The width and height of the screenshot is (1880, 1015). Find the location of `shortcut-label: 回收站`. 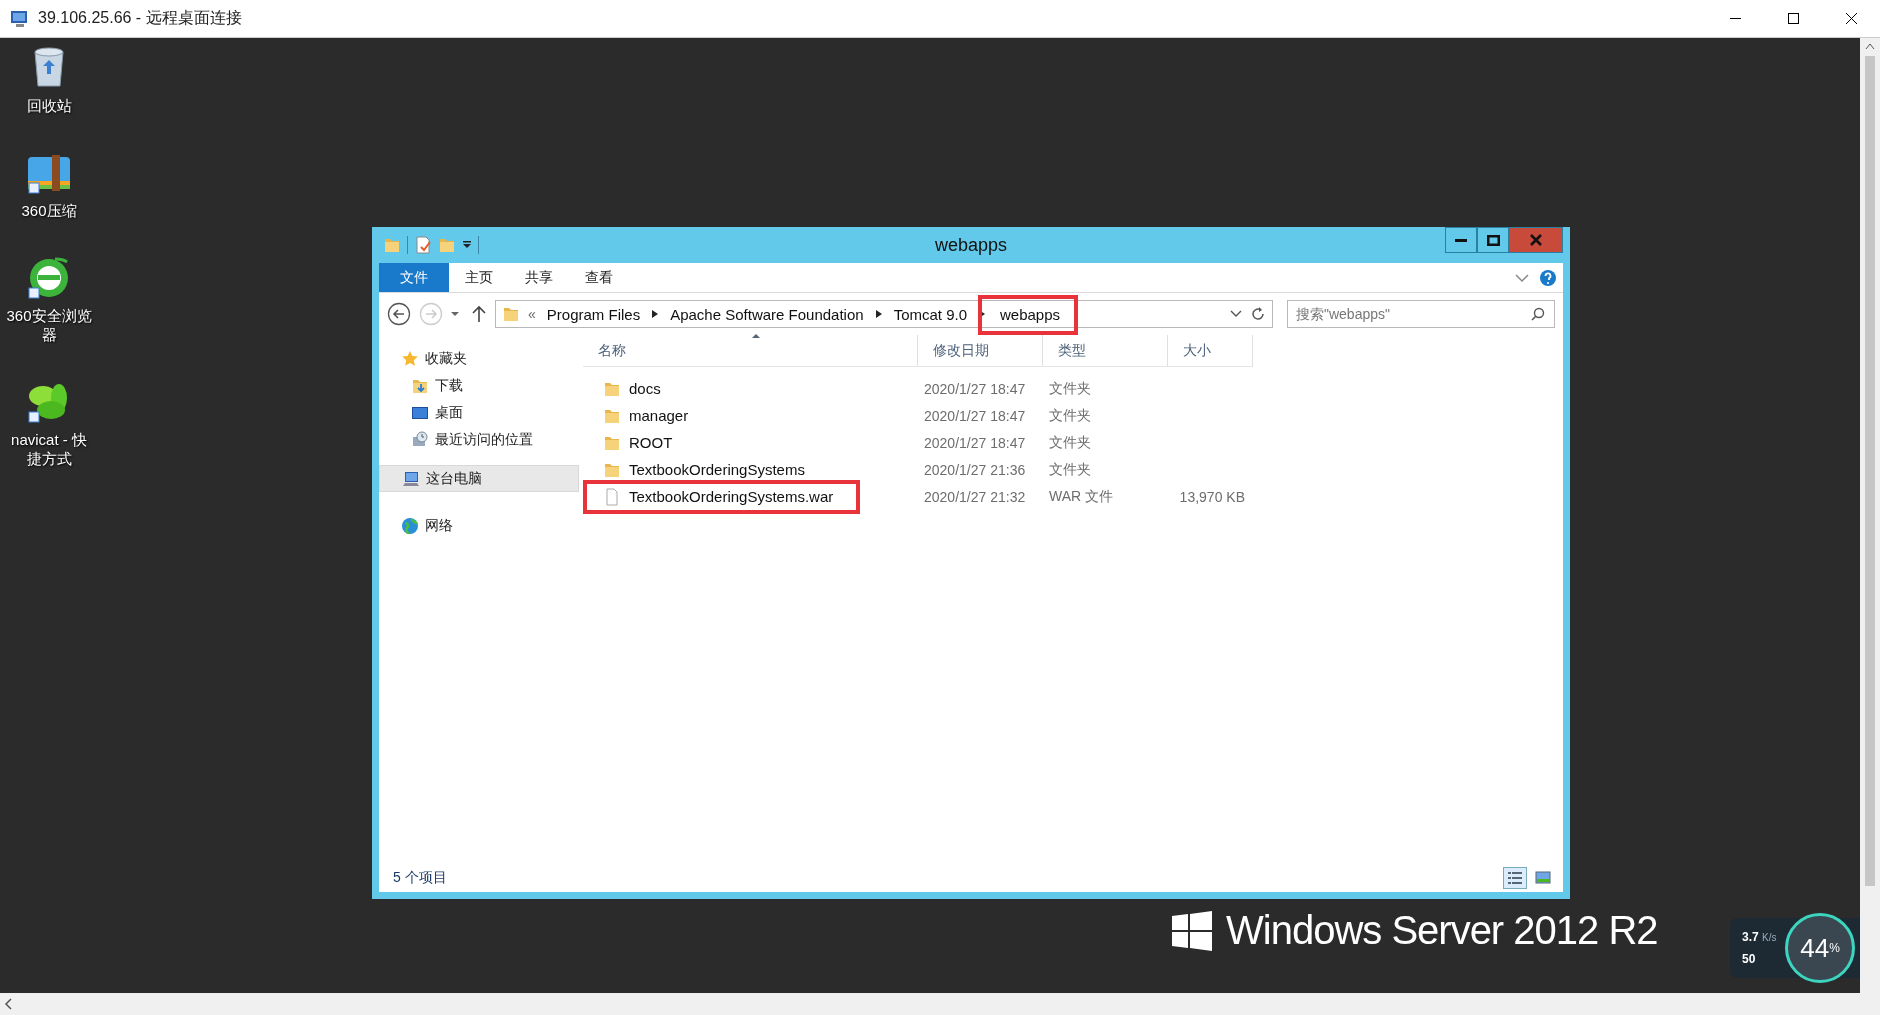

shortcut-label: 回收站 is located at coordinates (49, 105).